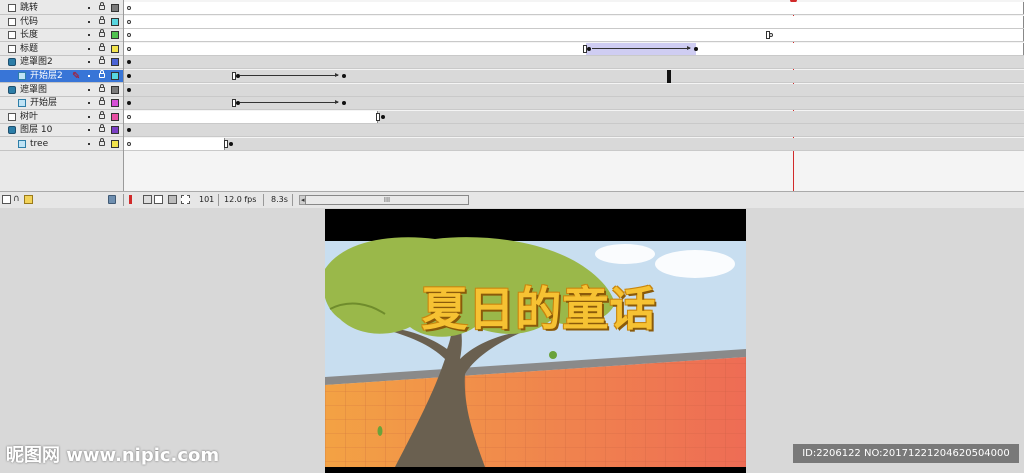 The image size is (1024, 473). I want to click on layer-row: 标题, so click(61, 49).